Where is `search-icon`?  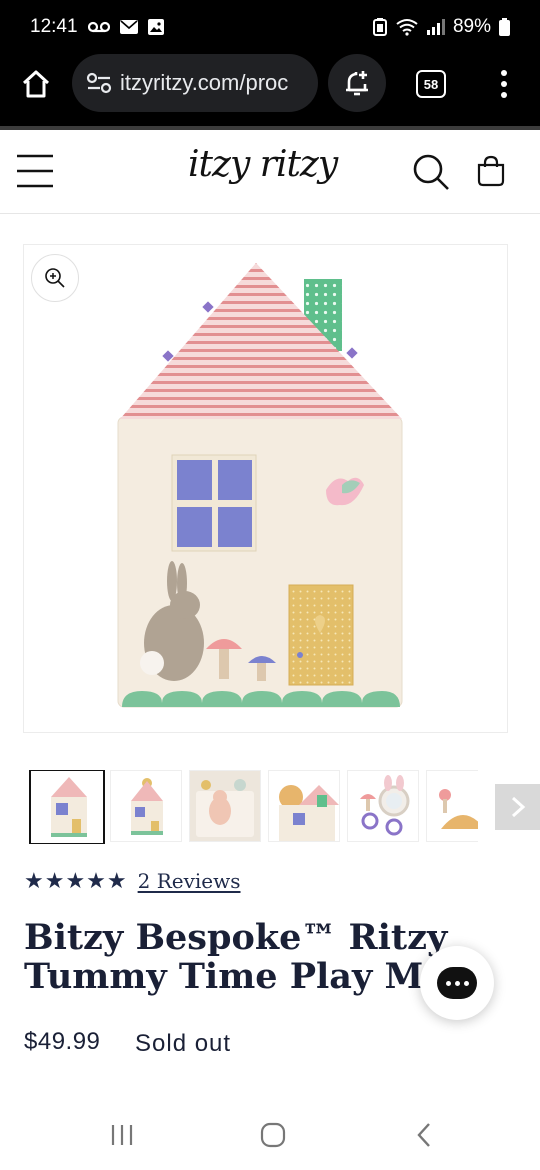
search-icon is located at coordinates (431, 172).